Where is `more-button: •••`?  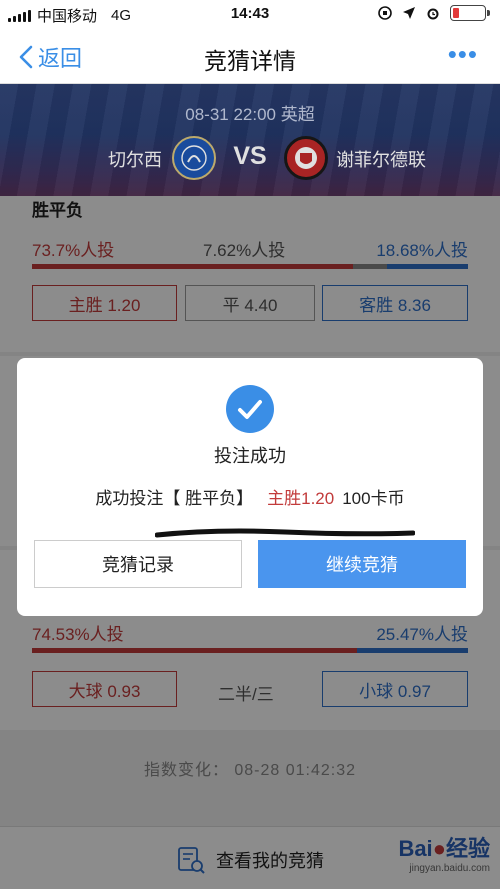 more-button: ••• is located at coordinates (463, 54).